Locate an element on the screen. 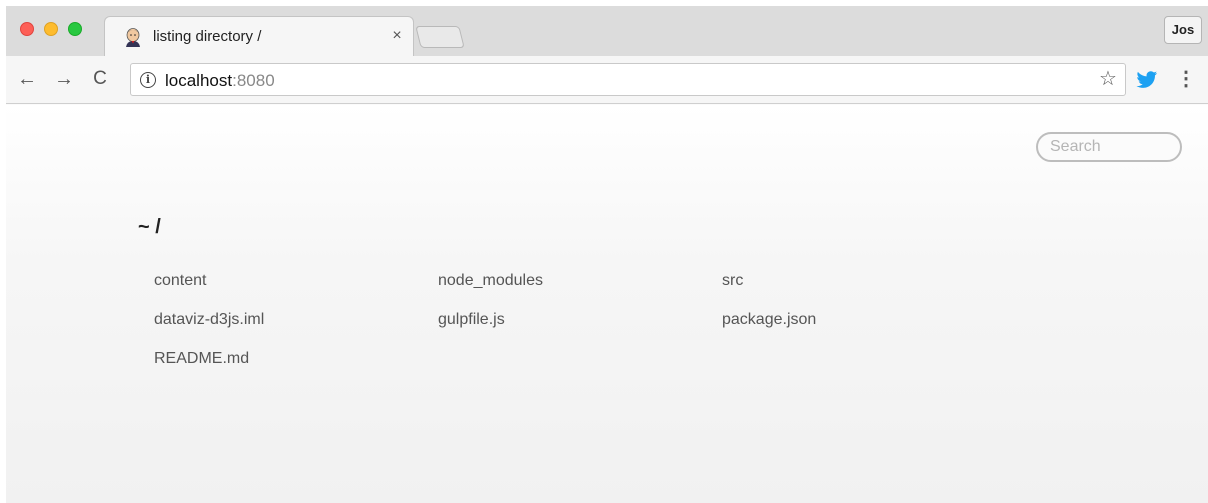 The width and height of the screenshot is (1208, 503). file-link-package-json: package.json is located at coordinates (864, 320).